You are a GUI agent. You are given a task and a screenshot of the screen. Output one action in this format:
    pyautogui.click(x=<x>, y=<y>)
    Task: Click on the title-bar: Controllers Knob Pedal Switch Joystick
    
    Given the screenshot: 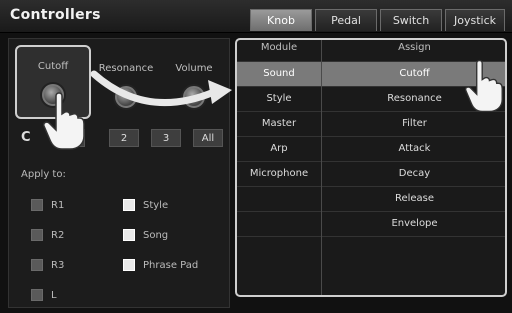 What is the action you would take?
    pyautogui.click(x=256, y=16)
    